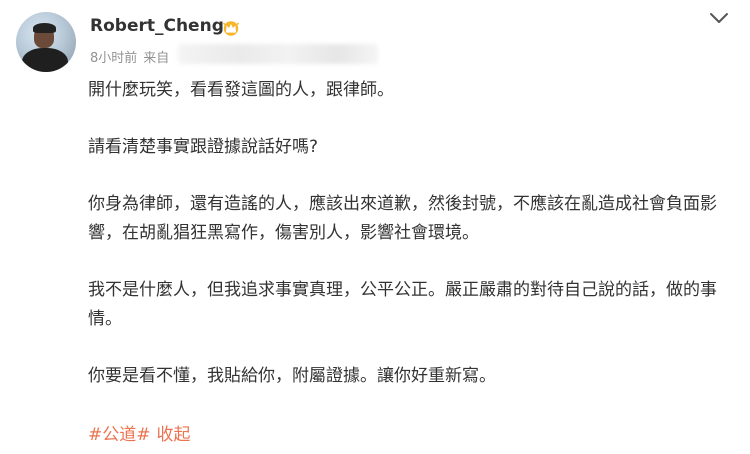  I want to click on avatar-figure-body, so click(45, 60).